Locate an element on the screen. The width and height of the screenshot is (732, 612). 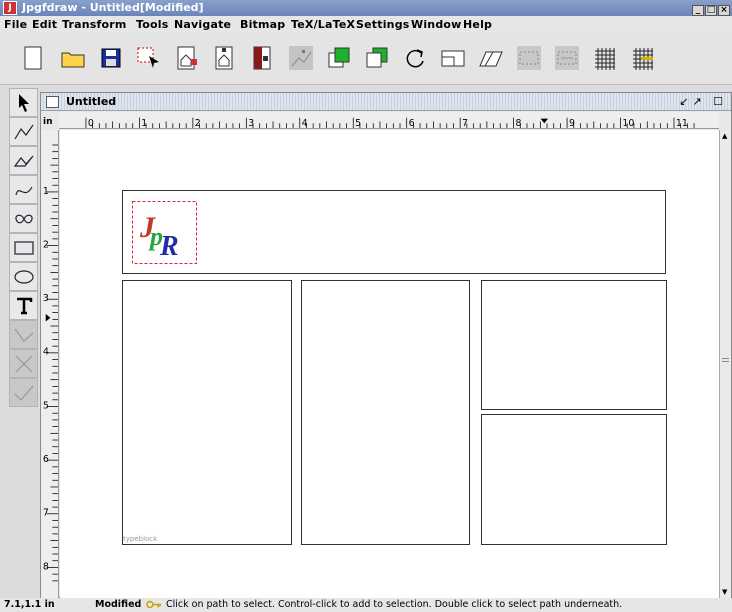
disabled-line-icon is located at coordinates (23, 334).